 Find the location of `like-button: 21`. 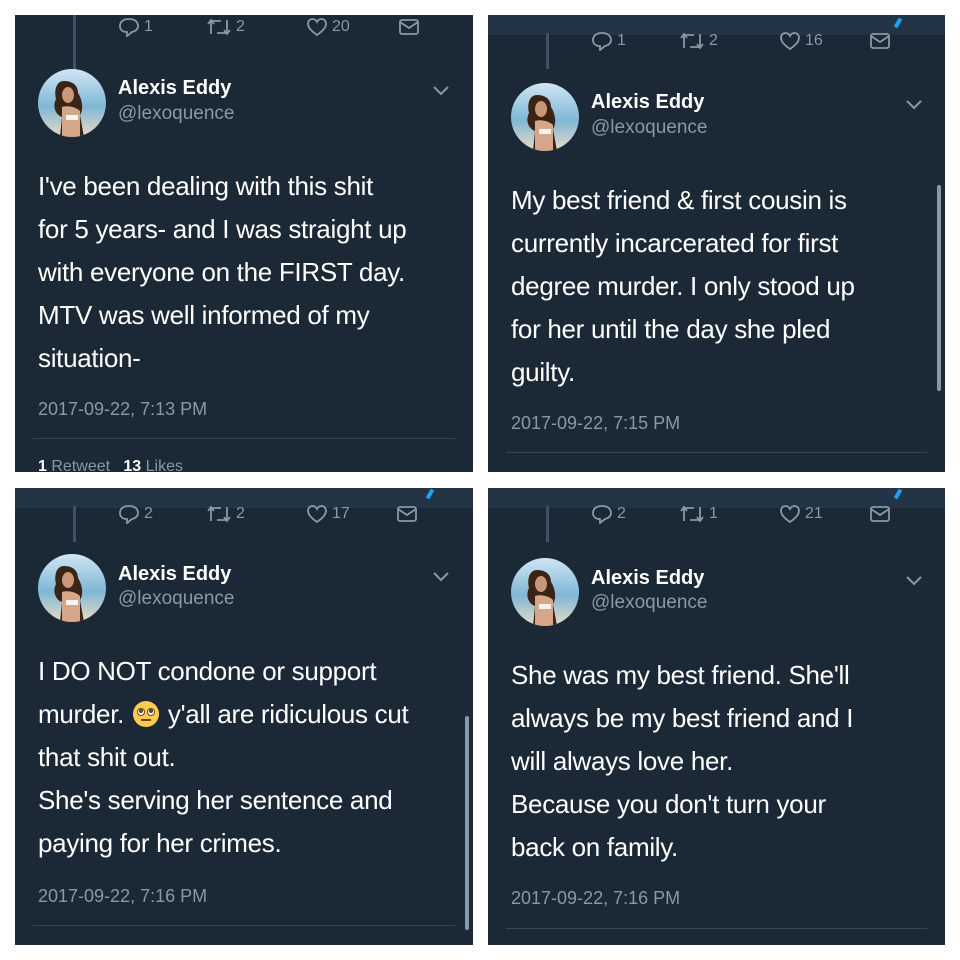

like-button: 21 is located at coordinates (801, 514).